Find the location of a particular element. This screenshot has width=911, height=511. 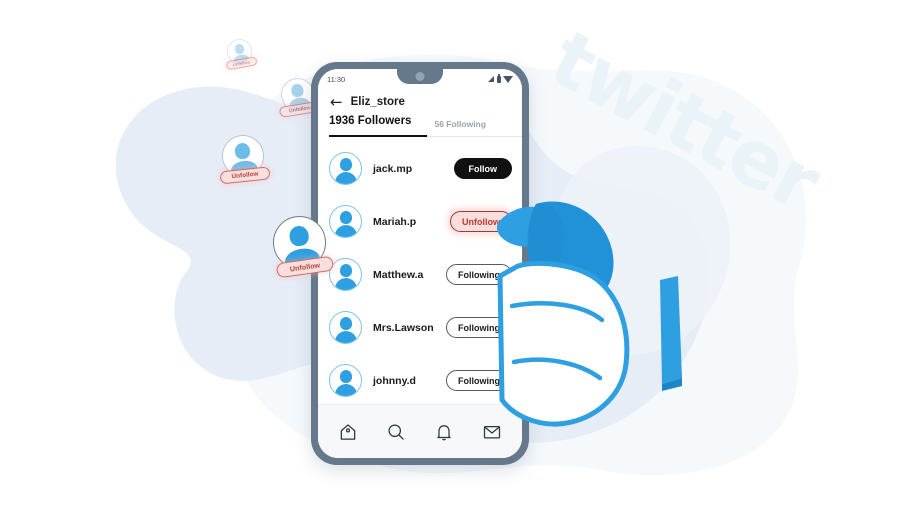

list-item: Mrs.Lawson Following is located at coordinates (420, 327).